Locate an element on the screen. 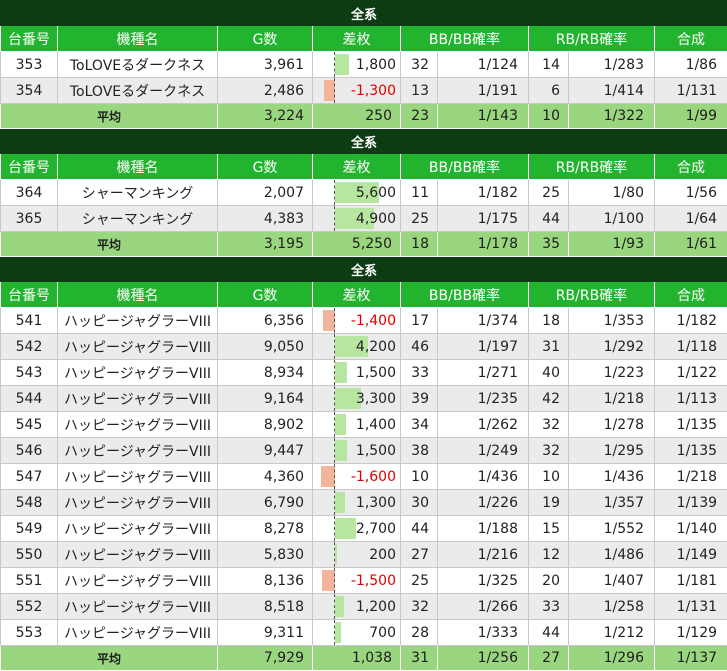  rb-count: 15 is located at coordinates (549, 529).